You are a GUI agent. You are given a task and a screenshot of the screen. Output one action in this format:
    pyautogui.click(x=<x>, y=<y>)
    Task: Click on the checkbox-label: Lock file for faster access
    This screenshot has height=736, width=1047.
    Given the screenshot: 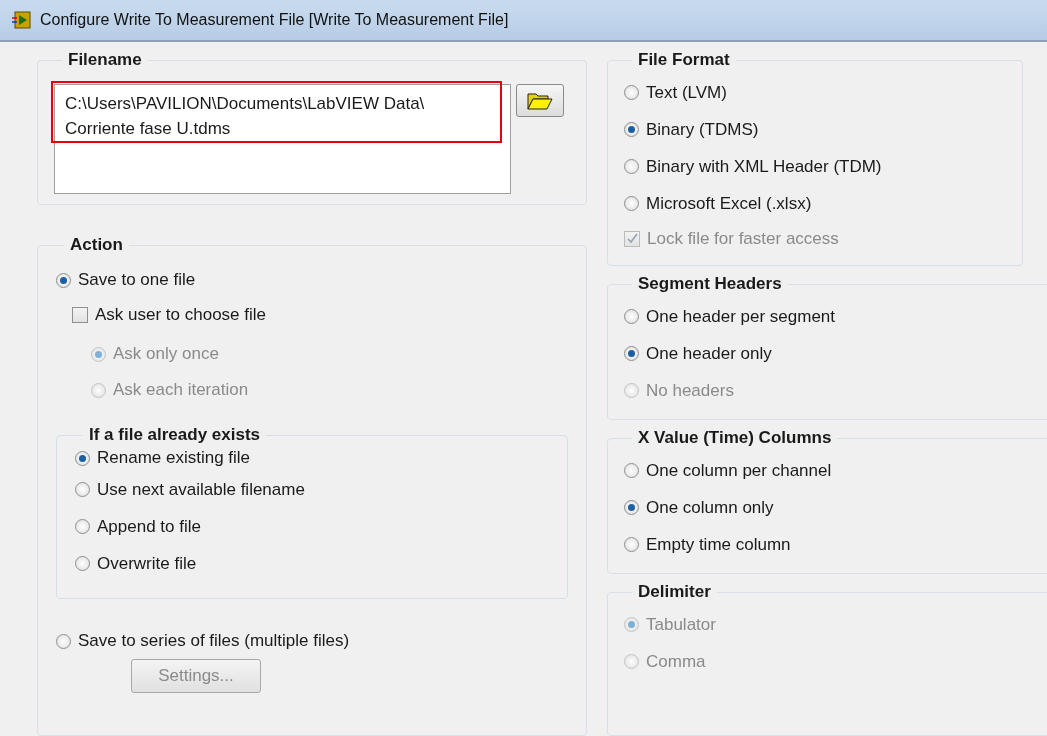 What is the action you would take?
    pyautogui.click(x=743, y=238)
    